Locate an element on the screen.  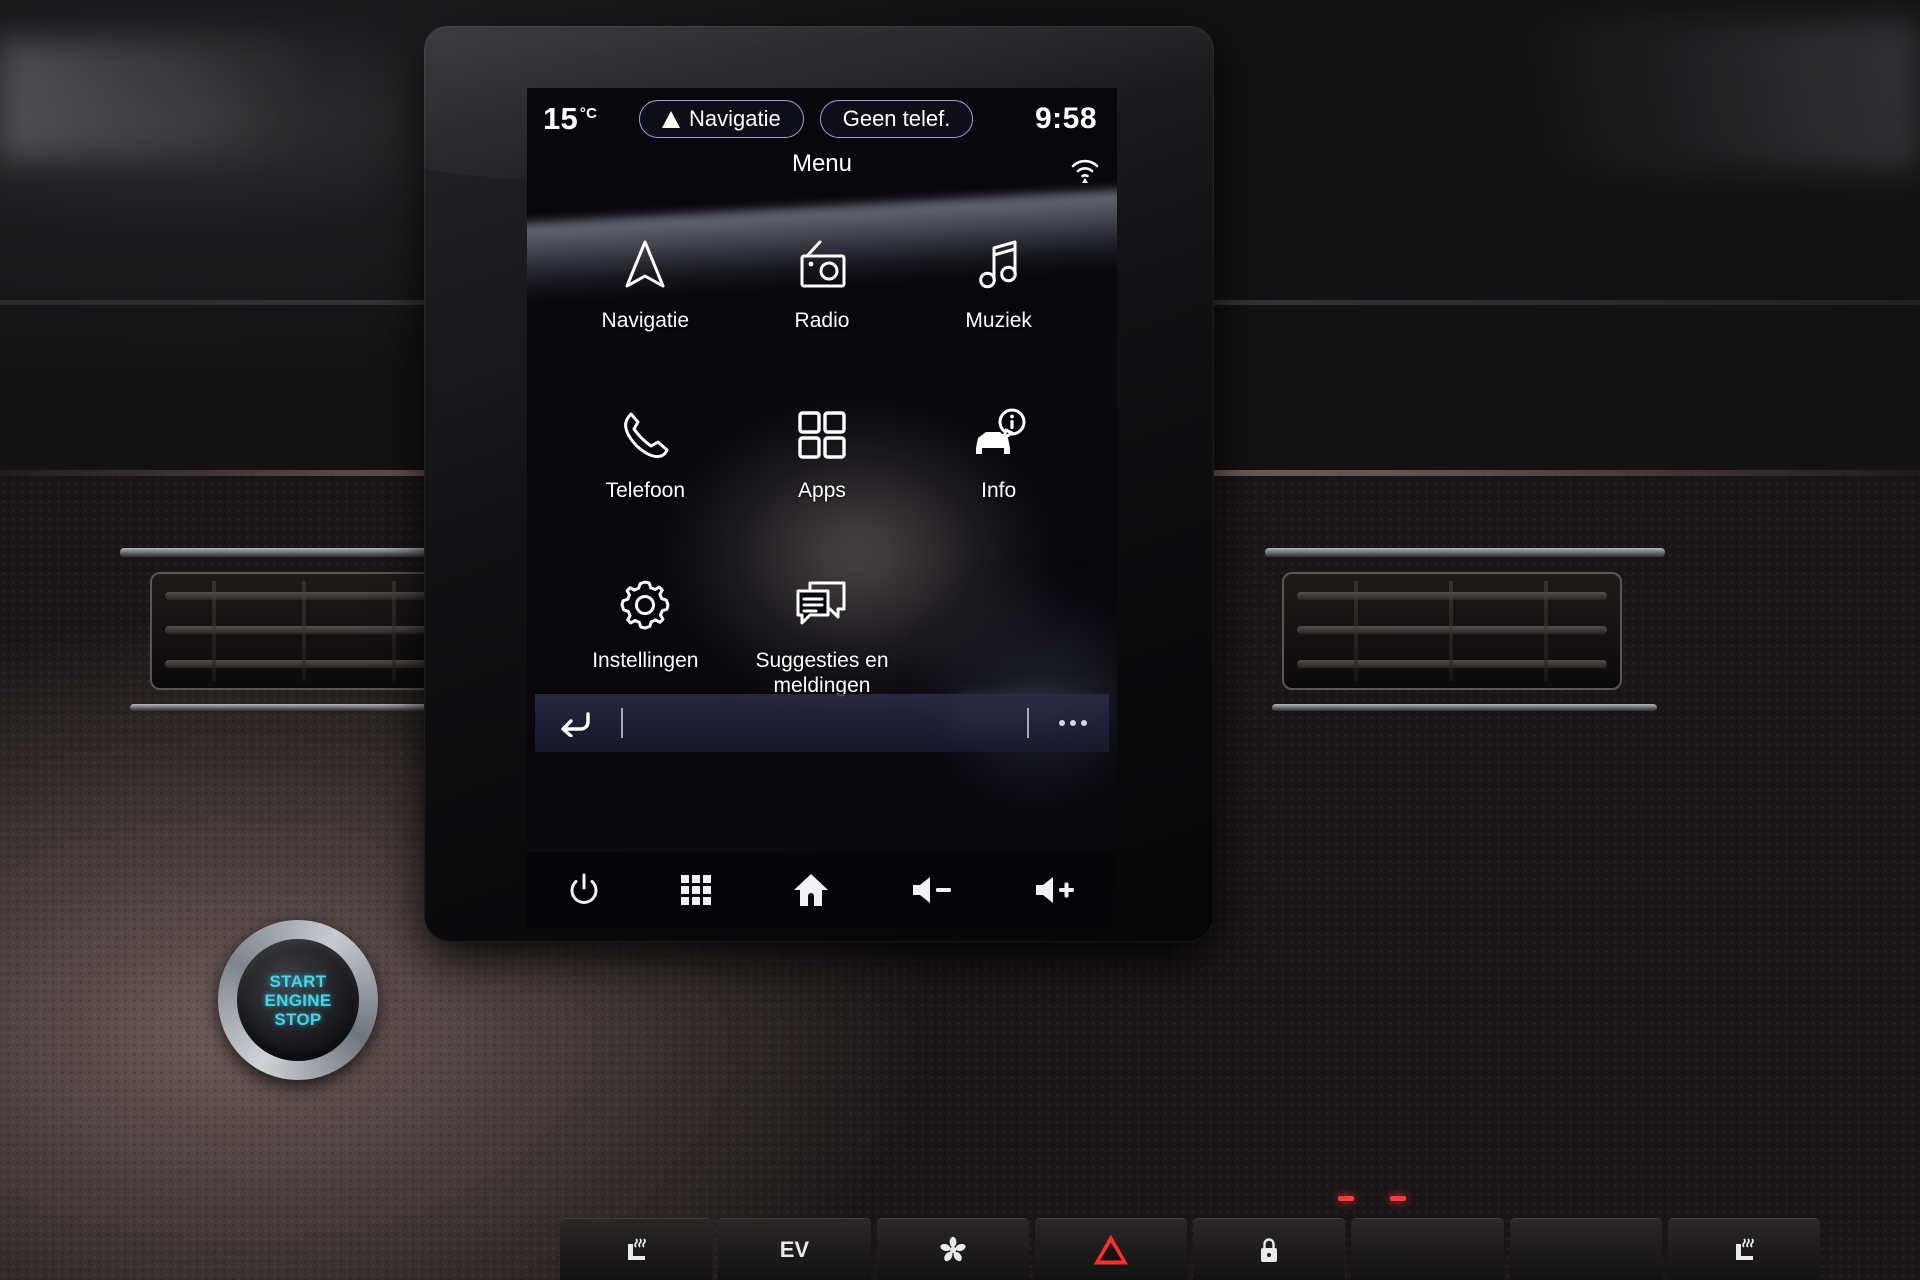
power-button is located at coordinates (584, 890).